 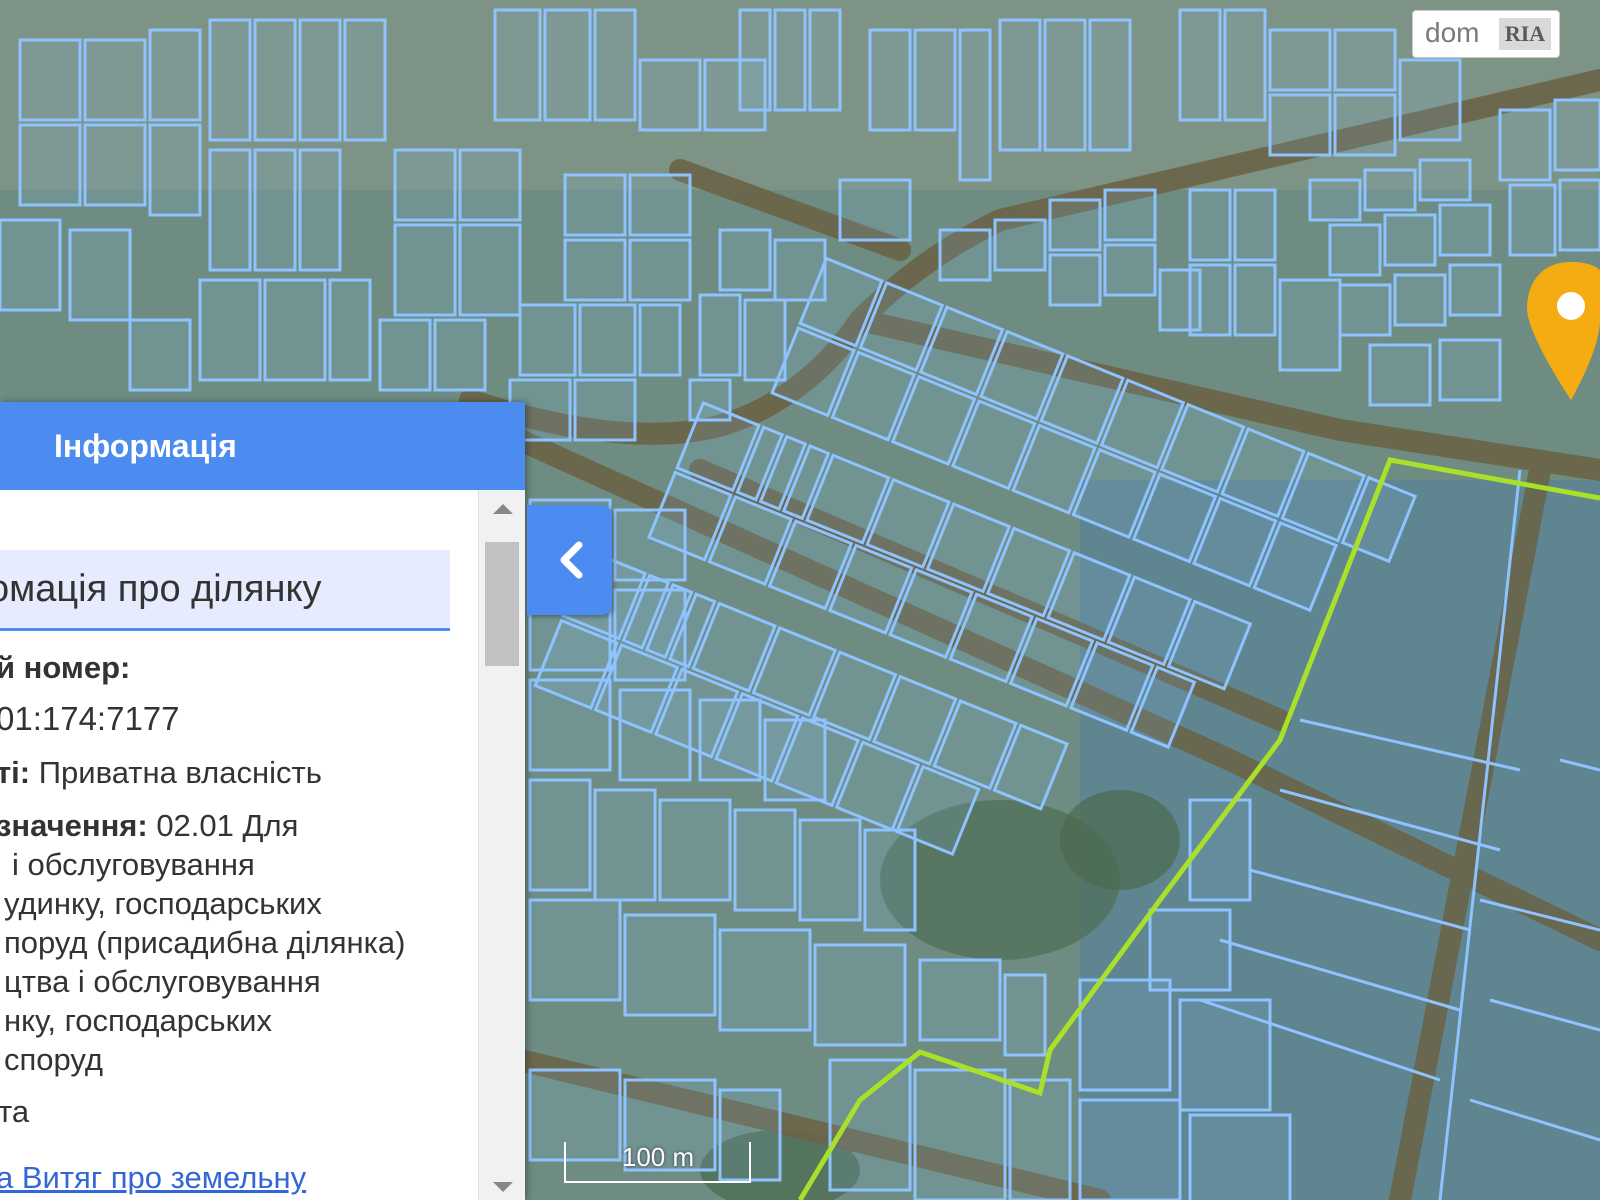 What do you see at coordinates (205, 942) in the screenshot?
I see `purpose-line: поруд (присадибна ділянка)` at bounding box center [205, 942].